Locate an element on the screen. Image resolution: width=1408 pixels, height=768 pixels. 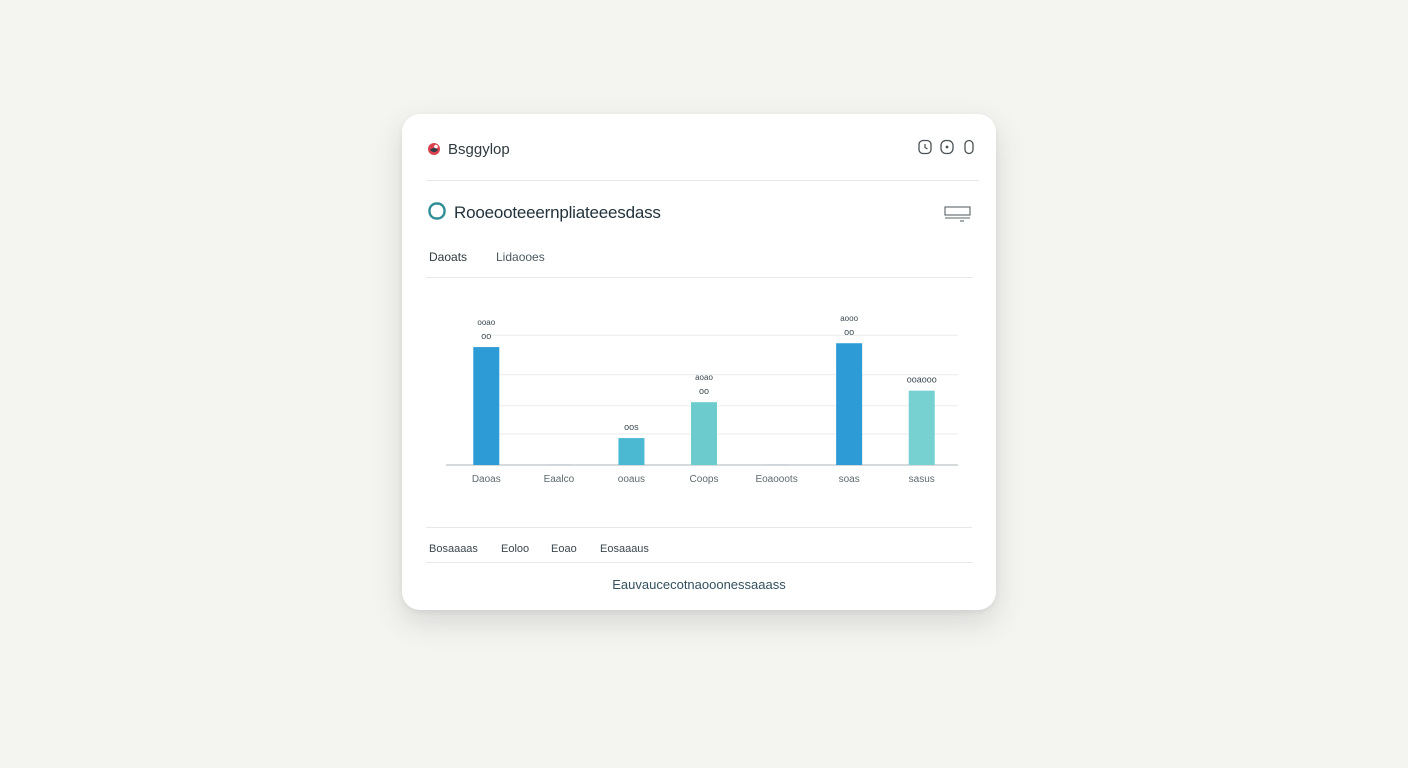
x-tick-label-1: Eaalco is located at coordinates (559, 479).